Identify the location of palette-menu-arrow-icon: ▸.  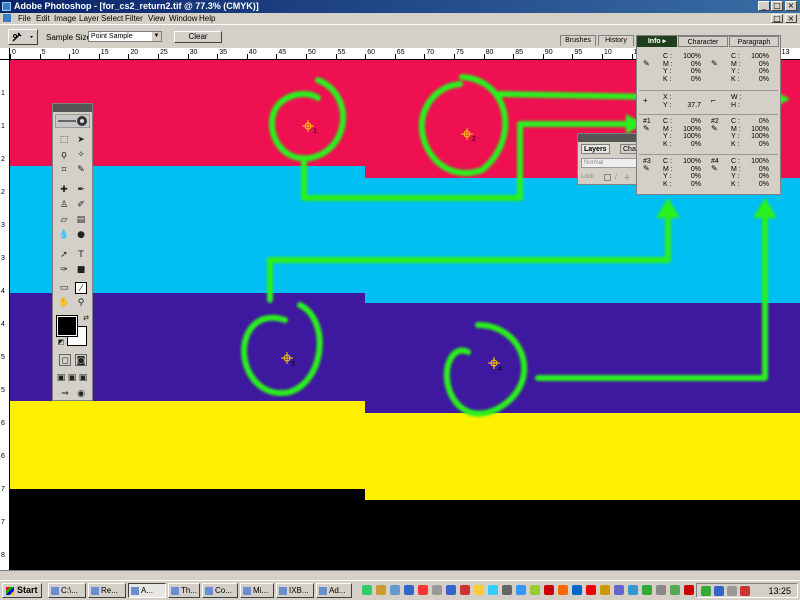
(665, 41).